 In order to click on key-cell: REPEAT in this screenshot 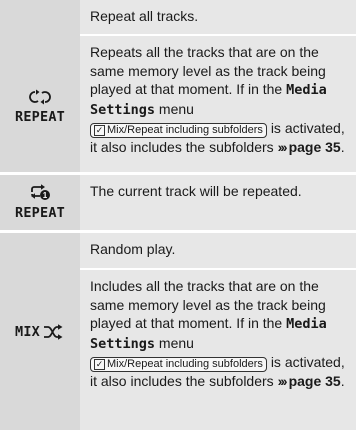, I will do `click(40, 86)`.